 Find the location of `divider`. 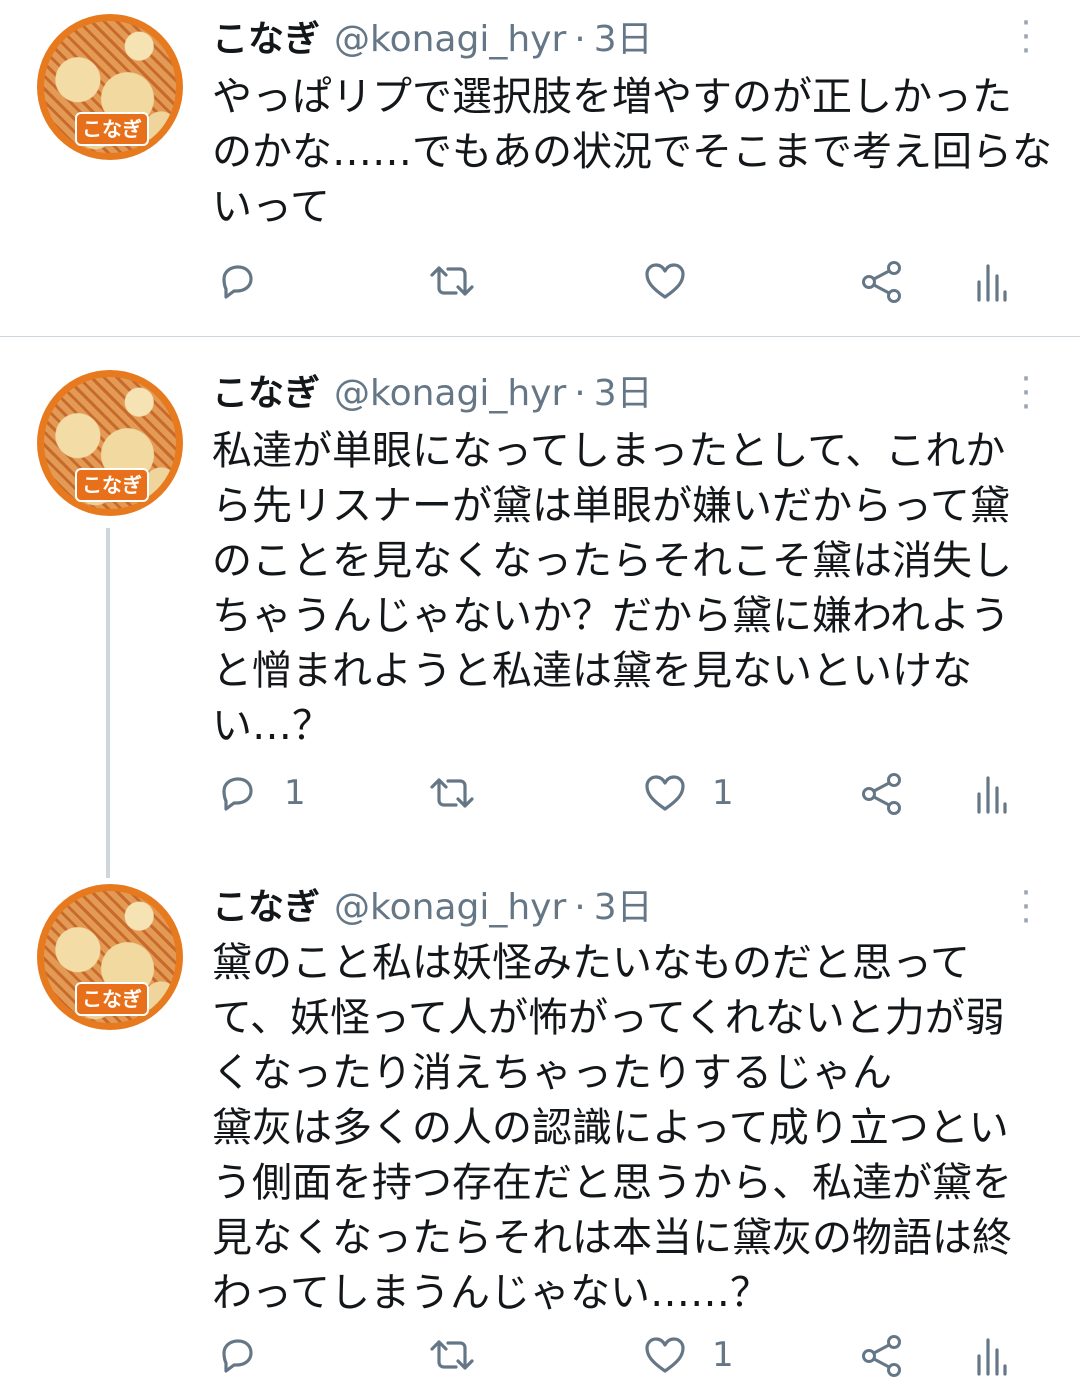

divider is located at coordinates (540, 336).